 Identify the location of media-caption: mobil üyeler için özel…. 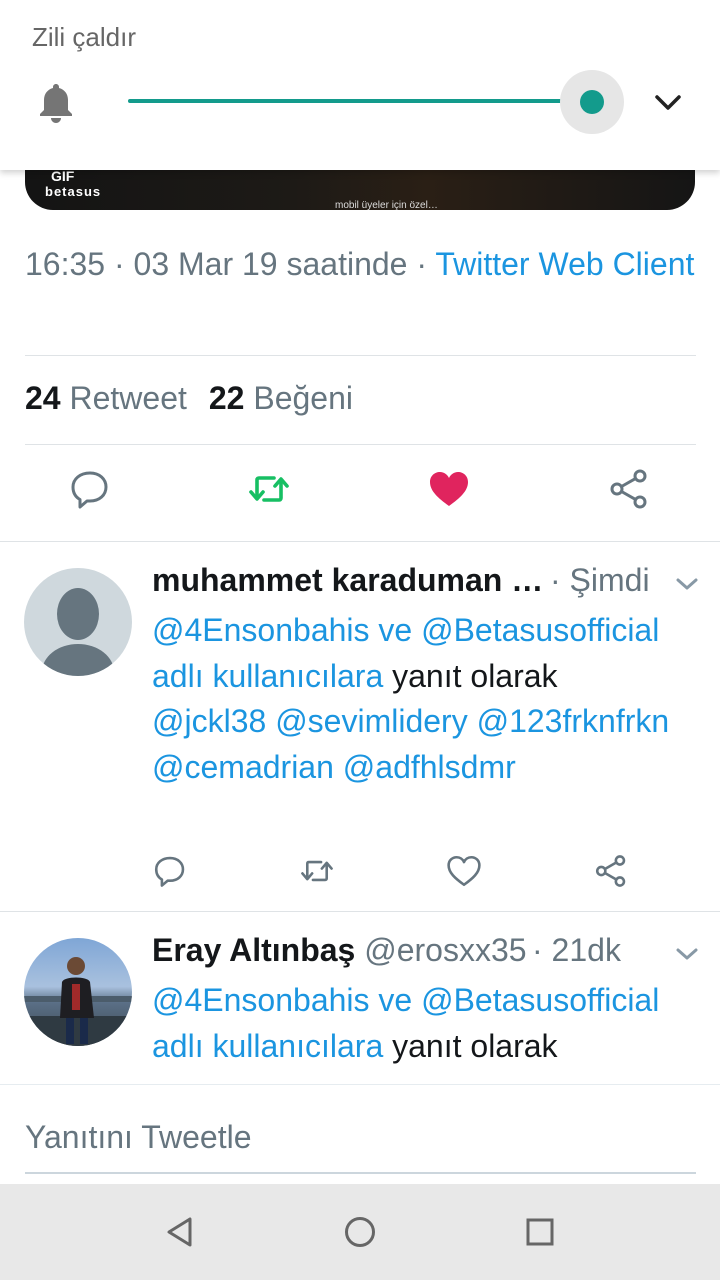
(386, 205).